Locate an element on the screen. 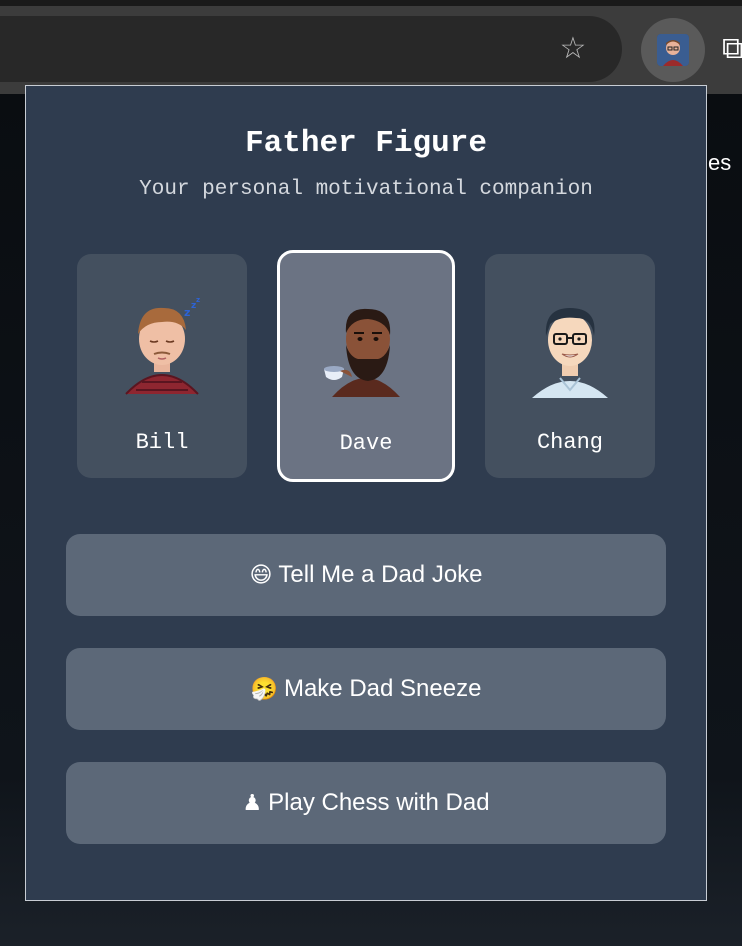 Image resolution: width=742 pixels, height=946 pixels. sneeze-button: 🤧 Make Dad Sneeze is located at coordinates (366, 689).